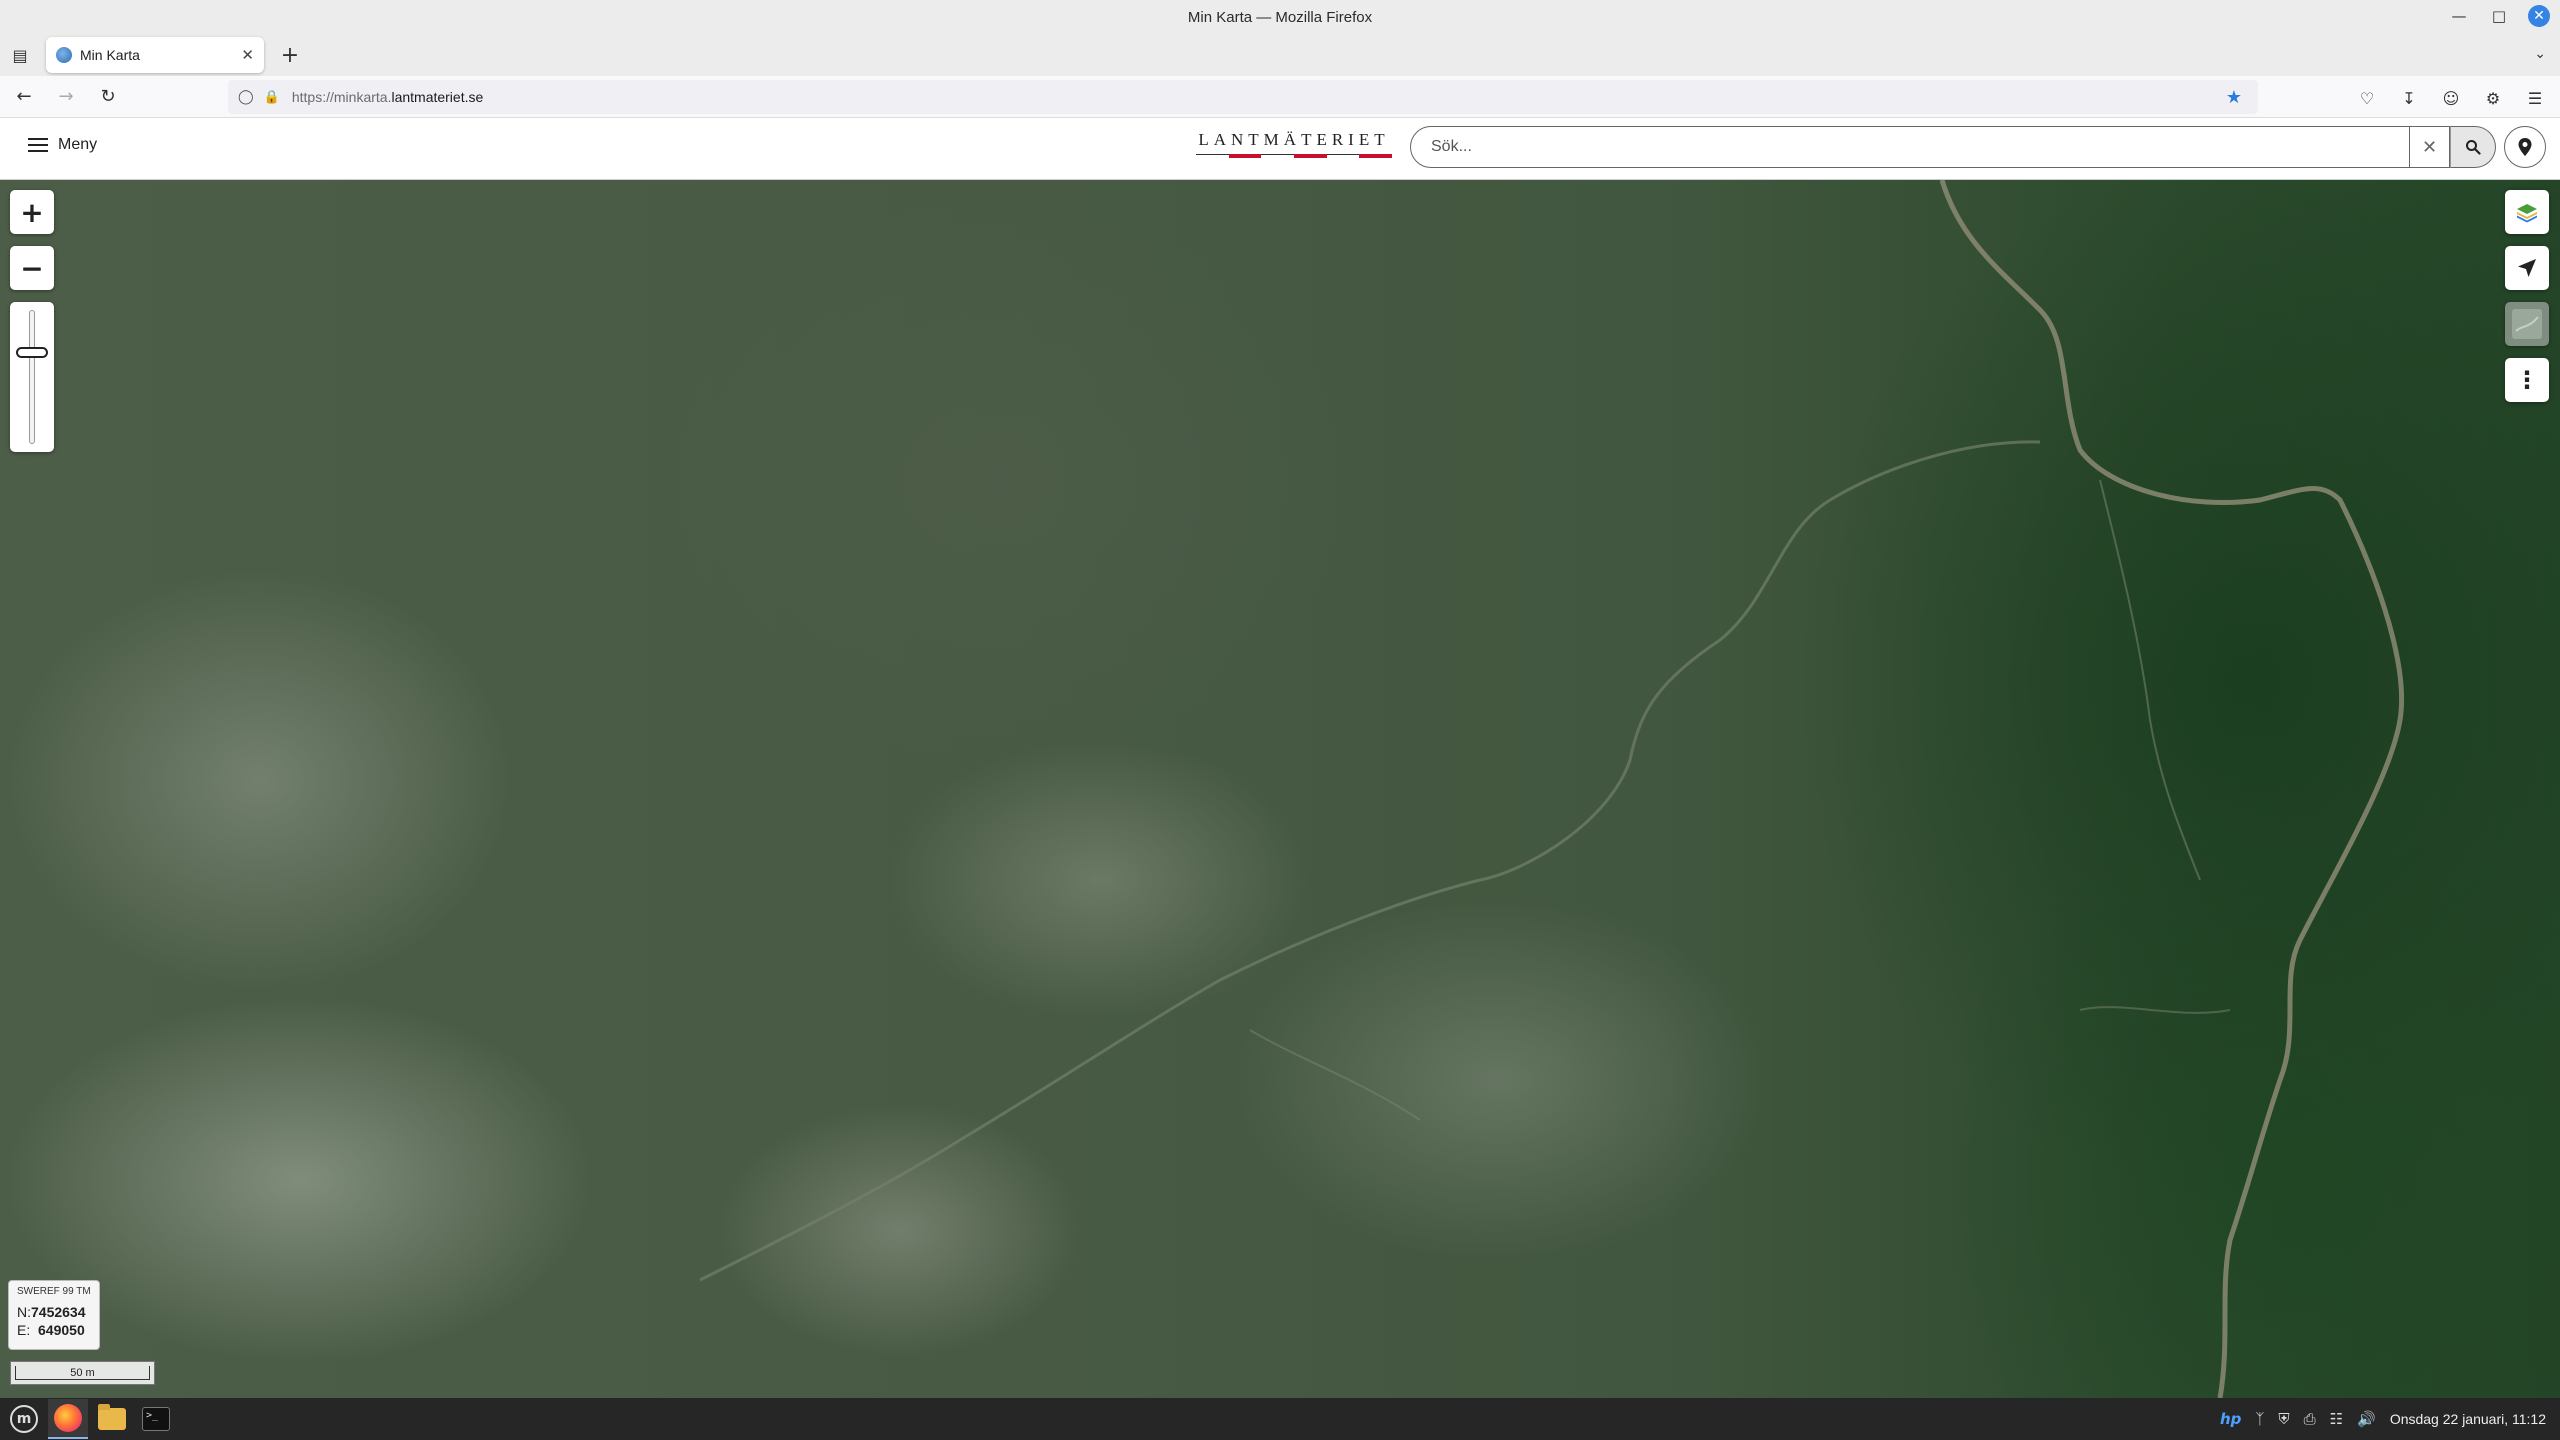 This screenshot has height=1440, width=2560. Describe the element at coordinates (2366, 1419) in the screenshot. I see `volume-icon: 🔊` at that location.